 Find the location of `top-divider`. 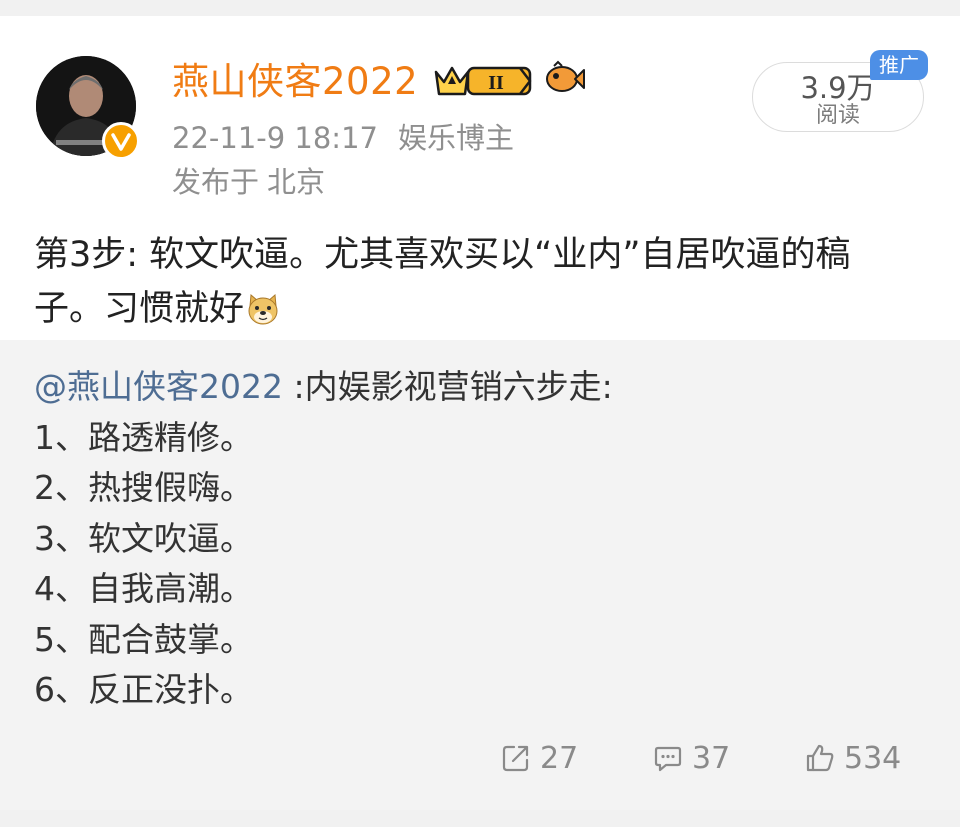

top-divider is located at coordinates (480, 8).